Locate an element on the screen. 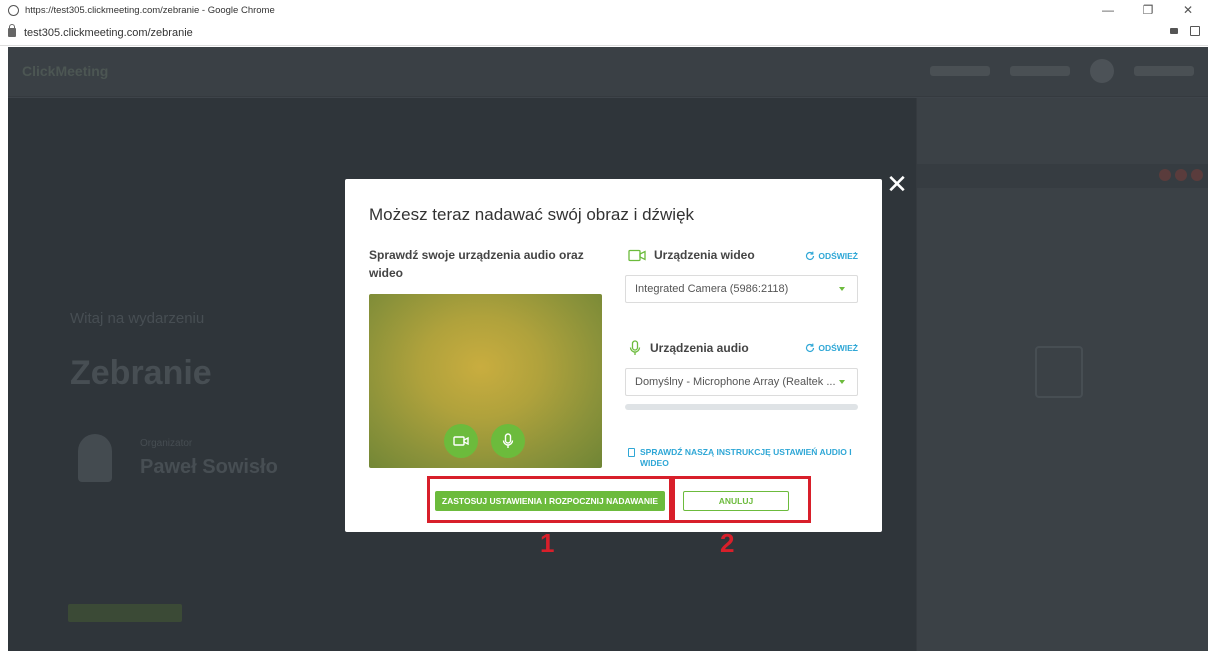 This screenshot has width=1208, height=651. modal-title: Możesz teraz nadawać swój obraz i dźwięk is located at coordinates (532, 214).